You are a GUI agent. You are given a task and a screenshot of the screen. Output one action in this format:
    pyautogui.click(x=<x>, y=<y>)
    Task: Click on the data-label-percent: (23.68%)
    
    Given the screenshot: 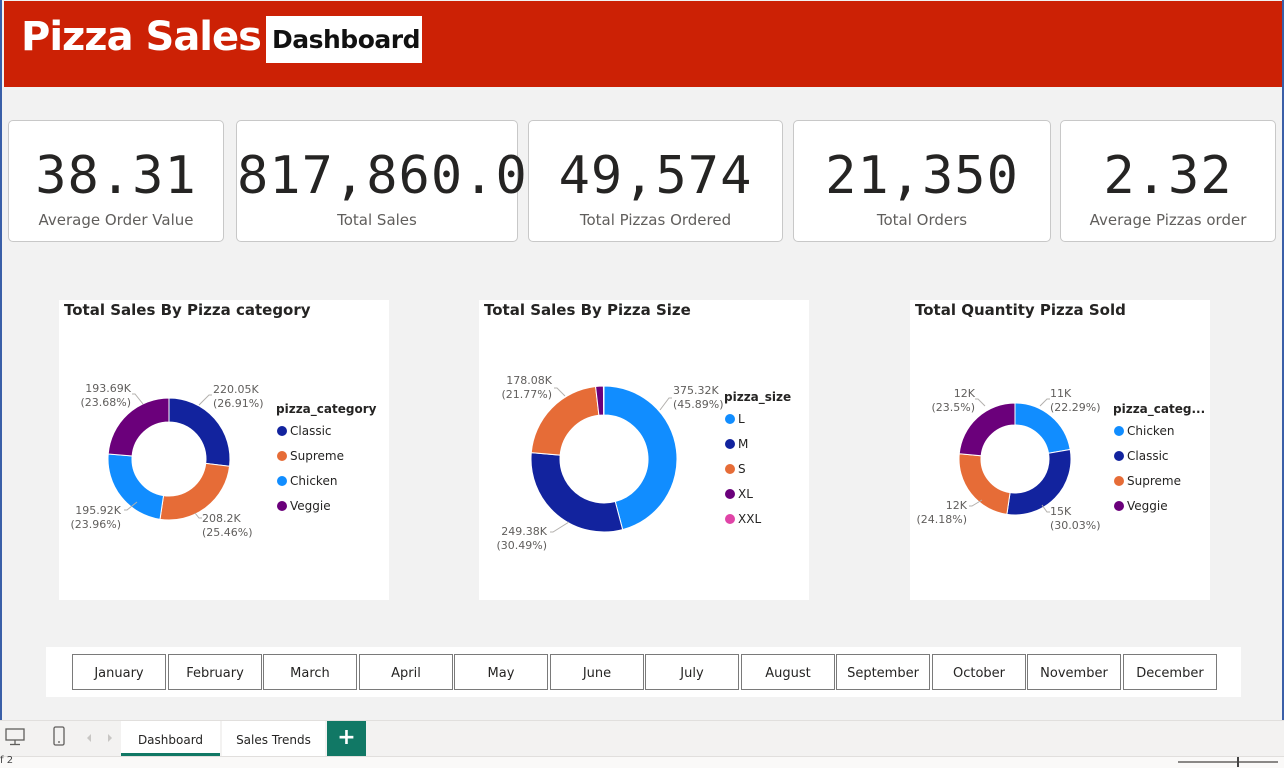 What is the action you would take?
    pyautogui.click(x=105, y=402)
    